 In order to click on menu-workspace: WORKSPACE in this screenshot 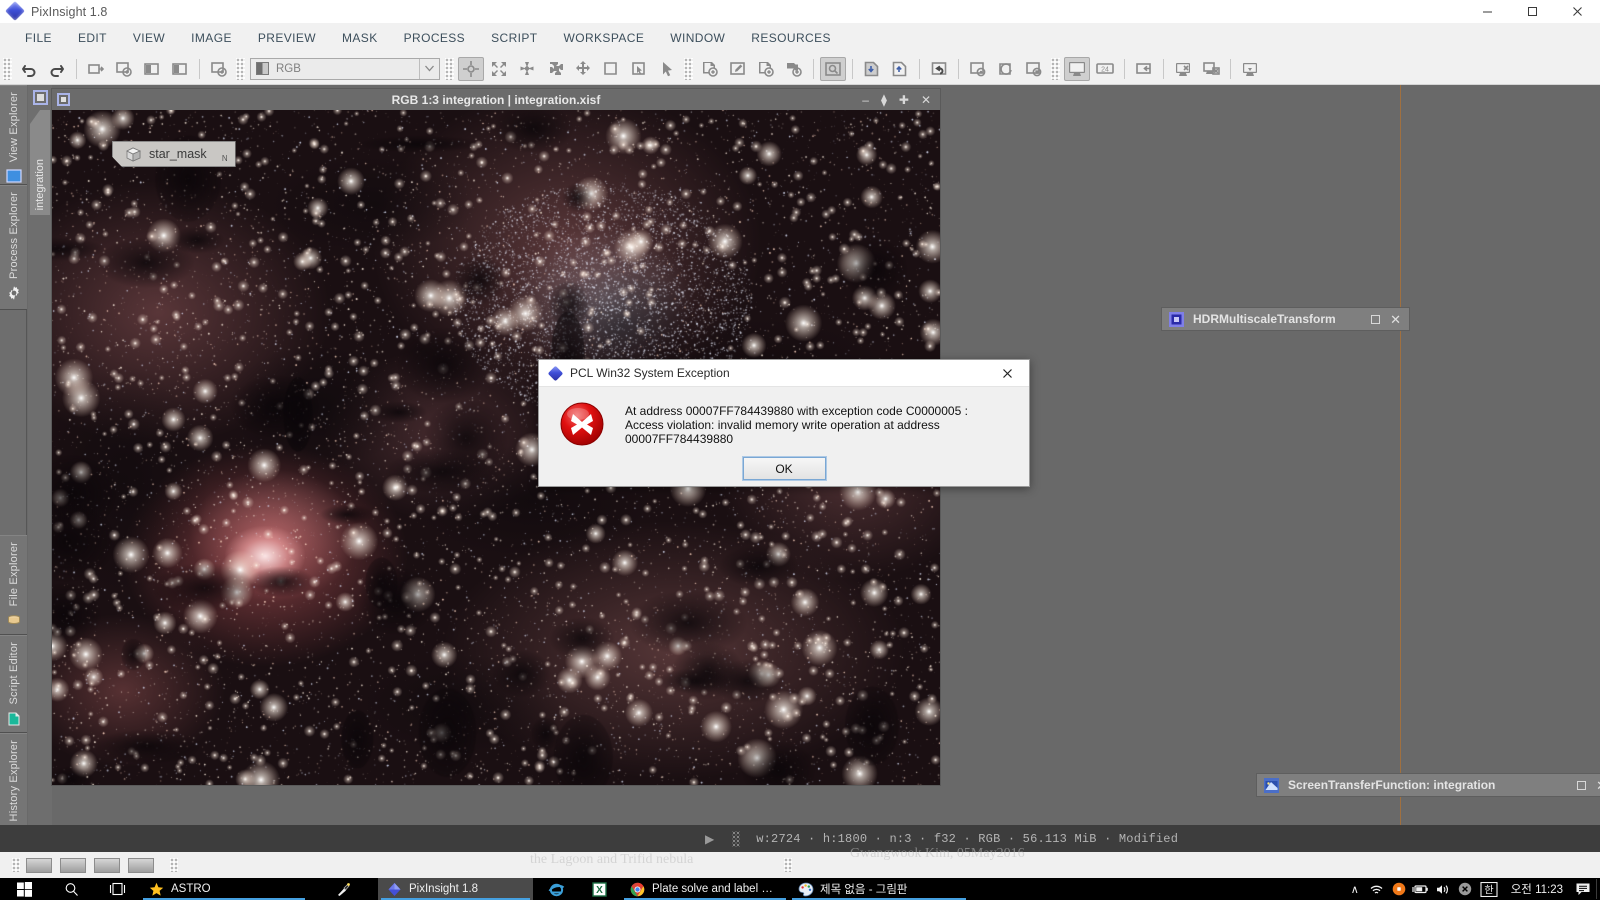, I will do `click(604, 38)`.